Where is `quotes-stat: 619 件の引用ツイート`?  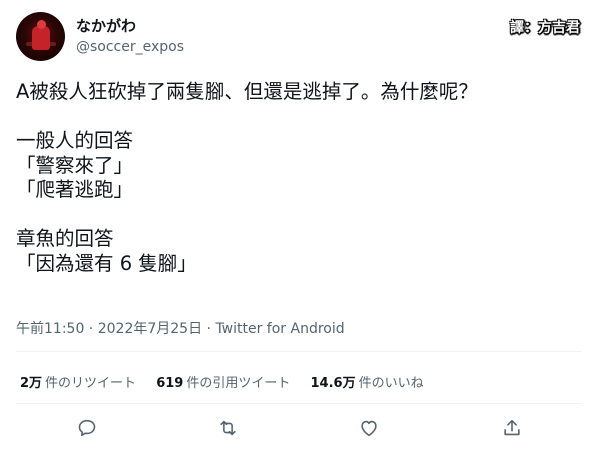
quotes-stat: 619 件の引用ツイート is located at coordinates (223, 381).